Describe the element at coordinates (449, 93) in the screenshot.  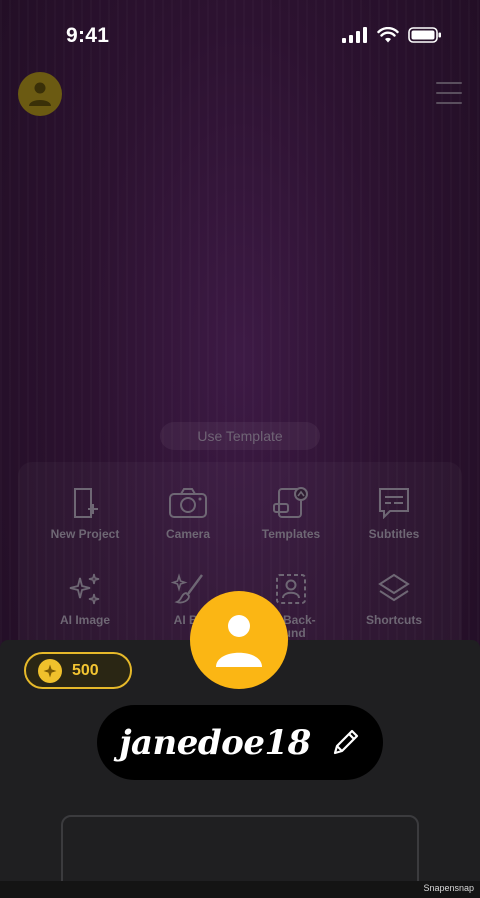
I see `hamburger-menu-icon` at that location.